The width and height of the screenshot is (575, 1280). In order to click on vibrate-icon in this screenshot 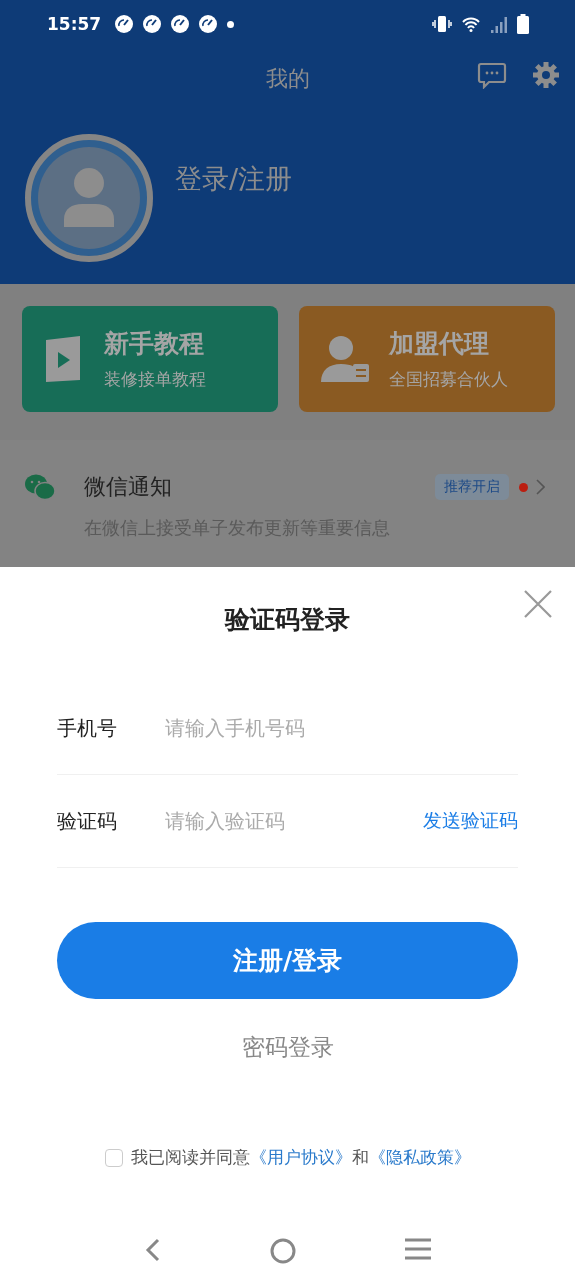, I will do `click(442, 24)`.